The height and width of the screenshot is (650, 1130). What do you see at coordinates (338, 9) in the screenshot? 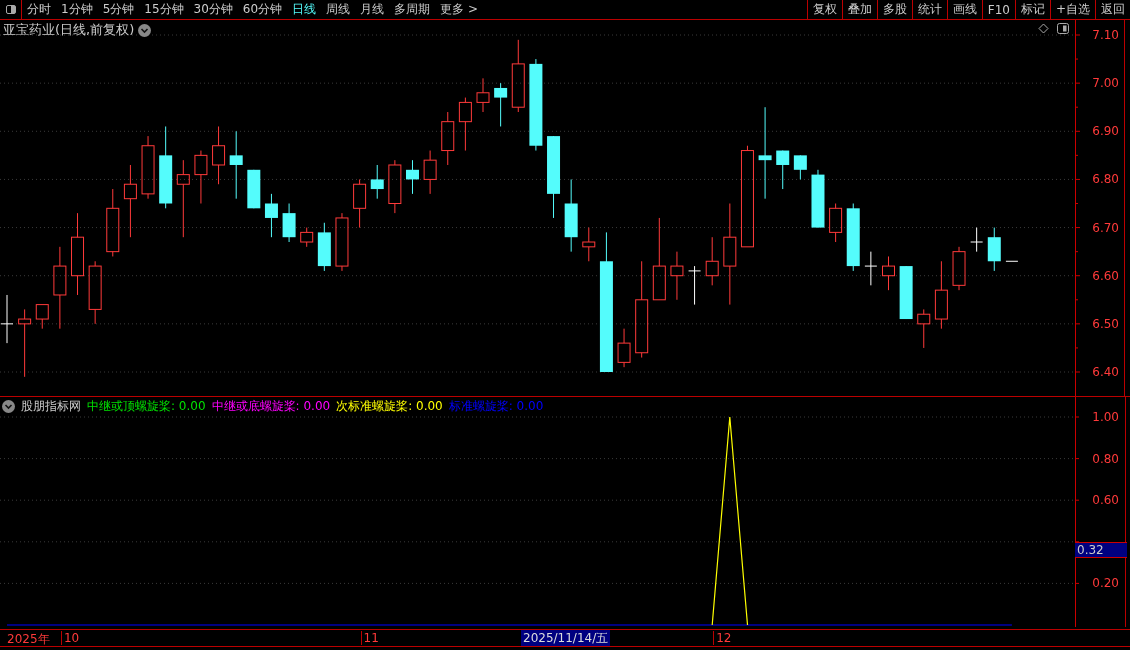
I see `period-tab: 周线` at bounding box center [338, 9].